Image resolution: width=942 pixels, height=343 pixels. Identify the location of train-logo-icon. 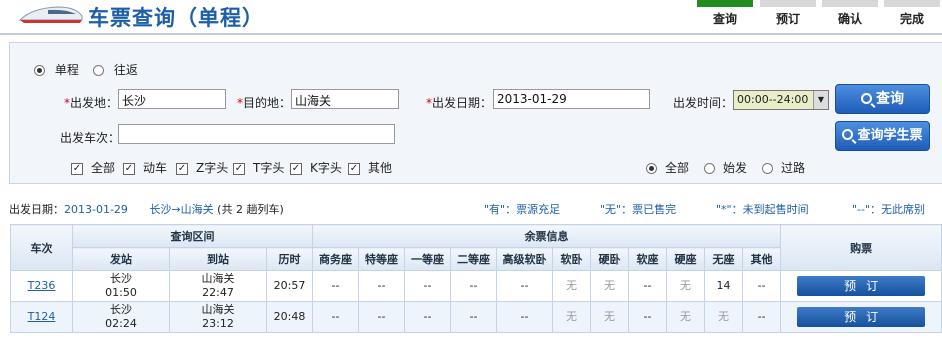
(50, 14).